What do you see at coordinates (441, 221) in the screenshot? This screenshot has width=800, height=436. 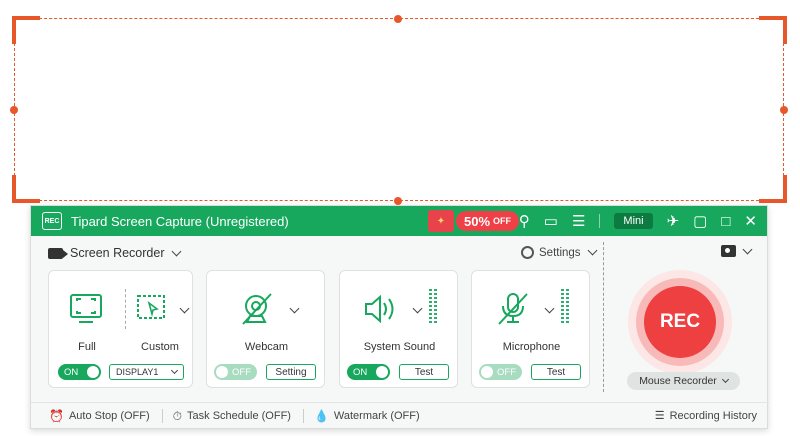 I see `gift-icon: ✦` at bounding box center [441, 221].